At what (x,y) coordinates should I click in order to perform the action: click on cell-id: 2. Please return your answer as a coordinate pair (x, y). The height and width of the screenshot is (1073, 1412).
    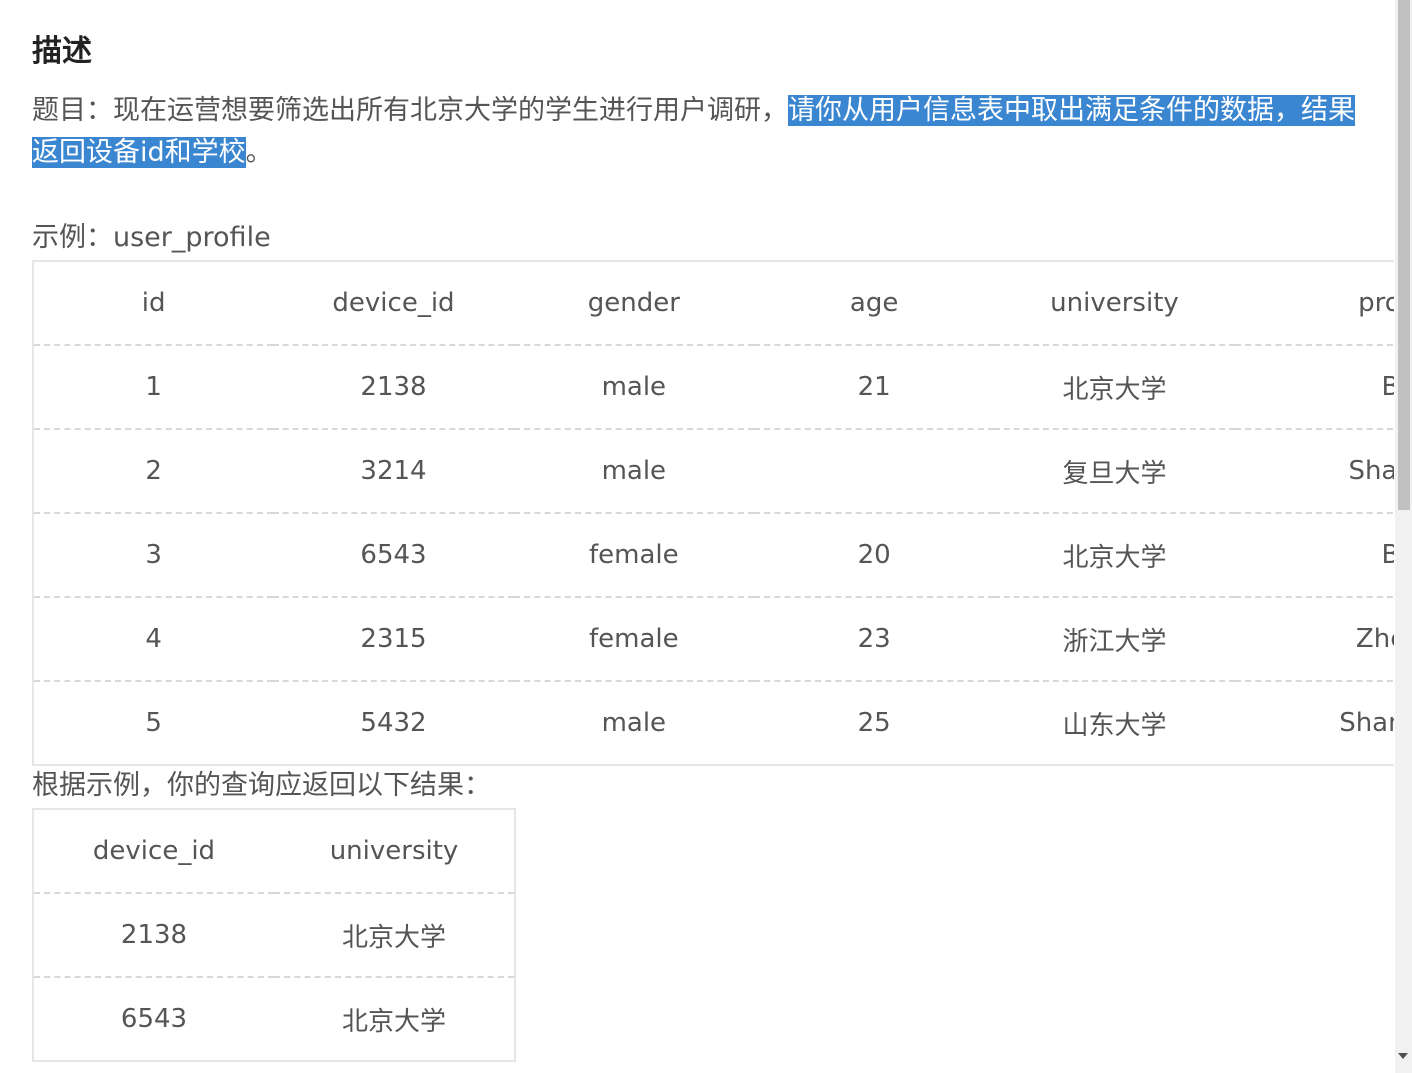
    Looking at the image, I should click on (153, 471).